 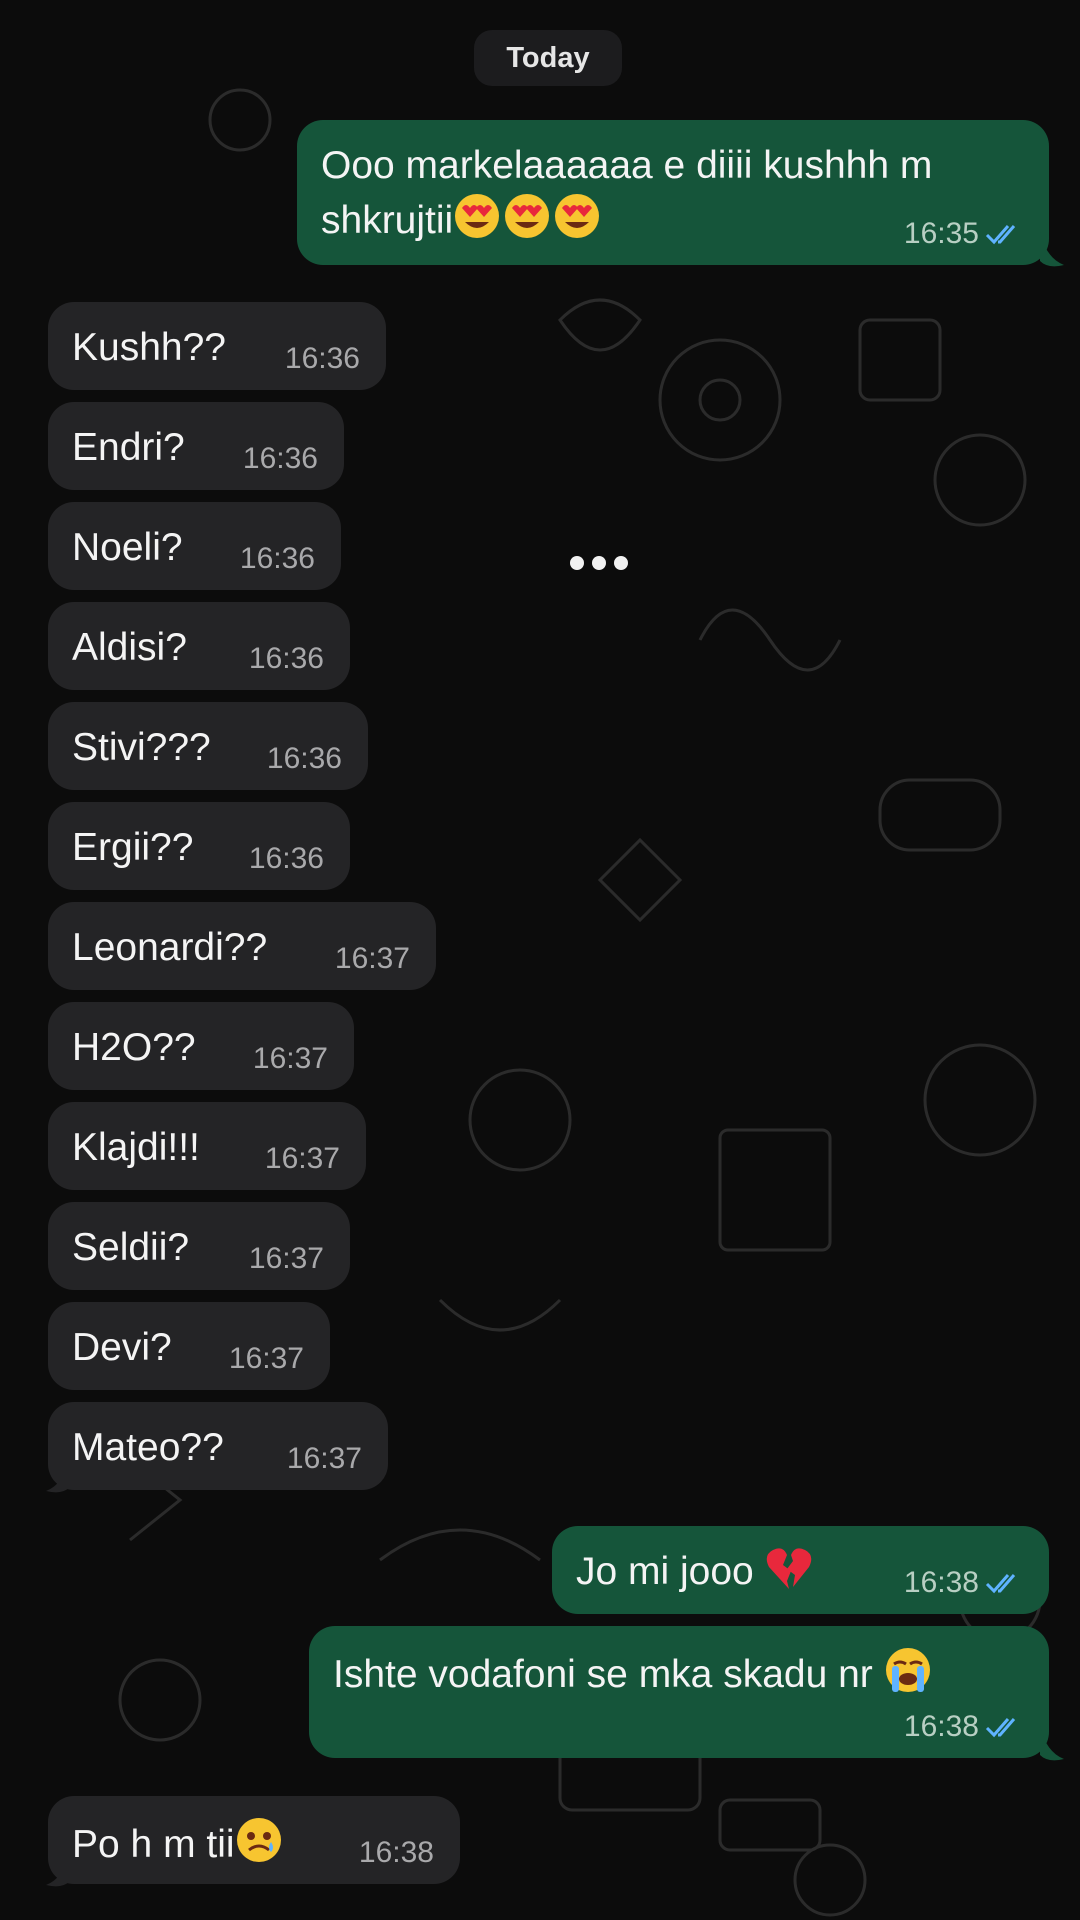 I want to click on loudly-crying-face-emoji-icon, so click(x=908, y=1677).